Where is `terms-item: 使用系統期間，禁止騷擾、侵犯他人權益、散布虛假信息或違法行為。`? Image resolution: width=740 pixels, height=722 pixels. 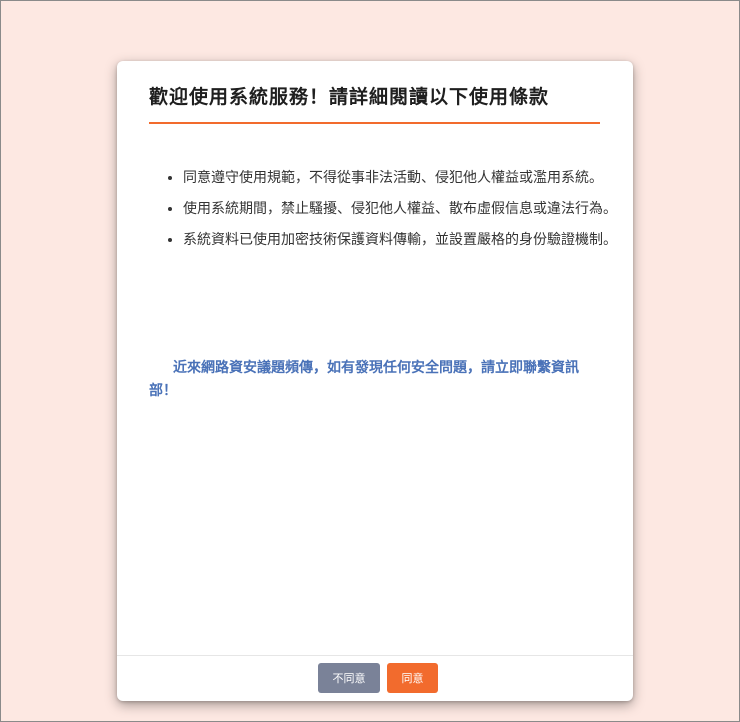 terms-item: 使用系統期間，禁止騷擾、侵犯他人權益、散布虛假信息或違法行為。 is located at coordinates (403, 209).